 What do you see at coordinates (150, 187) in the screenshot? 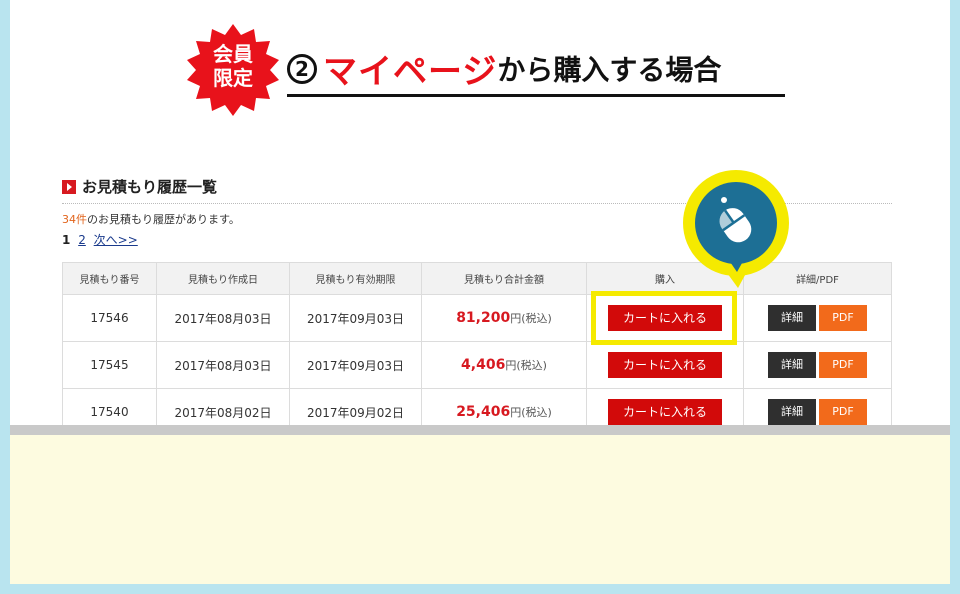
I see `section-title-text: お見積もり履歴一覧` at bounding box center [150, 187].